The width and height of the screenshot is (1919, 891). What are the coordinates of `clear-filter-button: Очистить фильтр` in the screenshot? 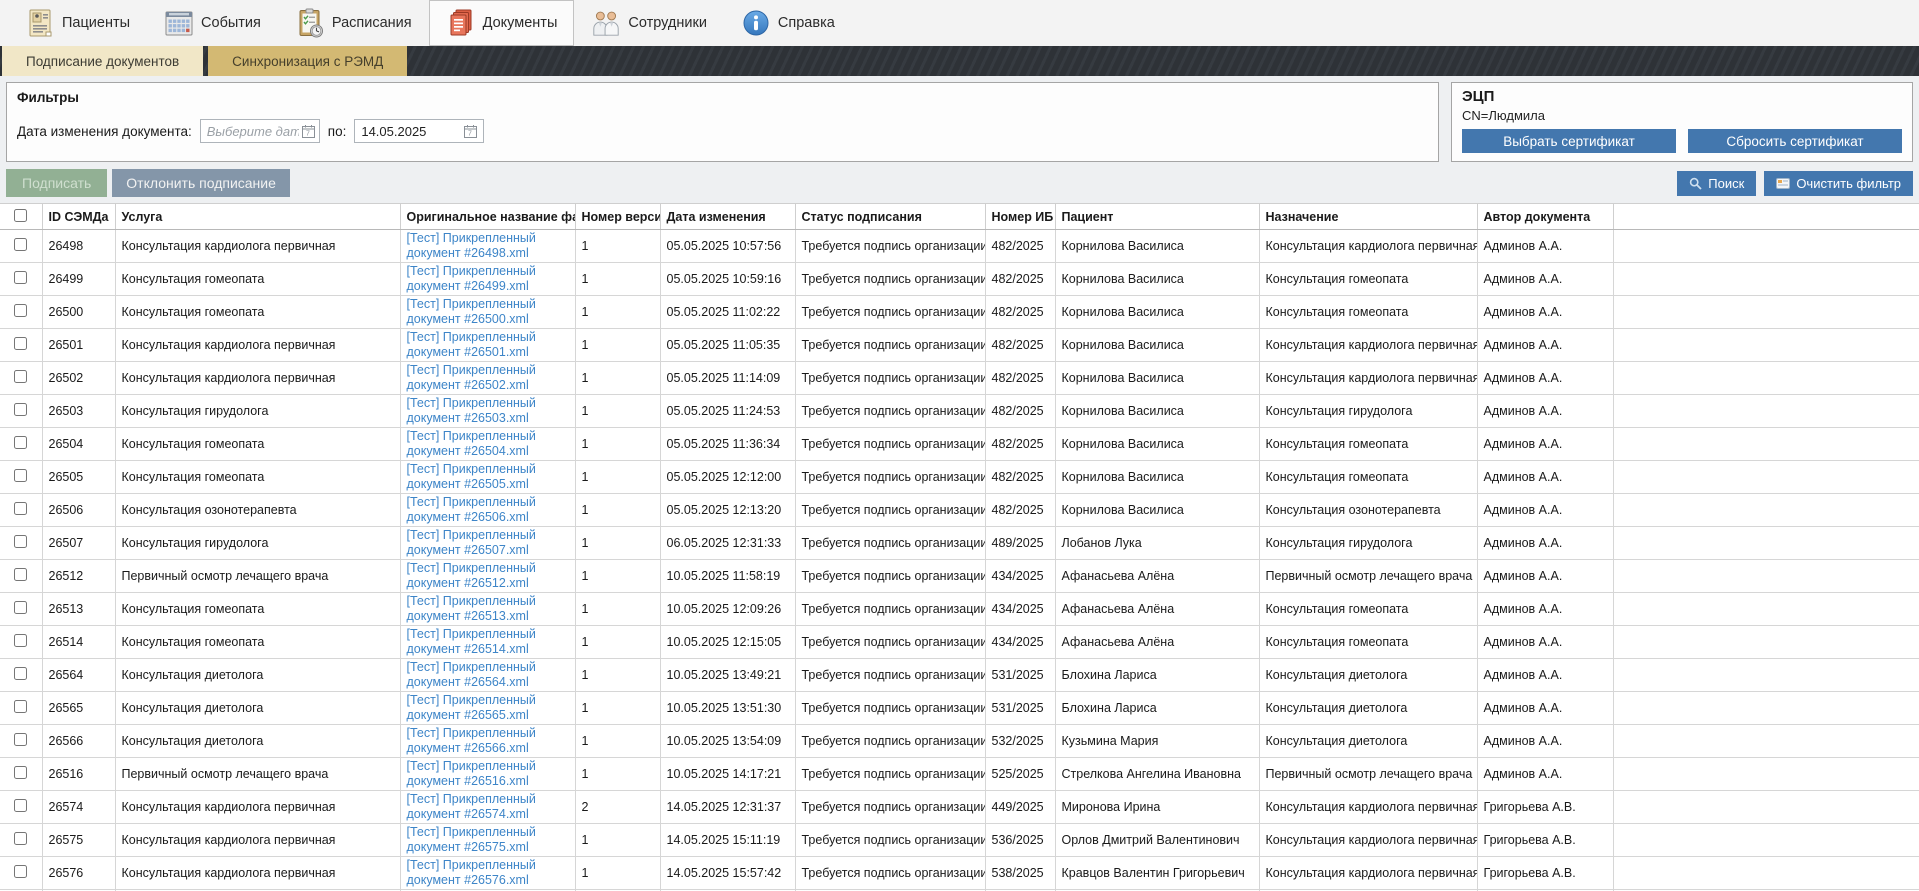 It's located at (1838, 183).